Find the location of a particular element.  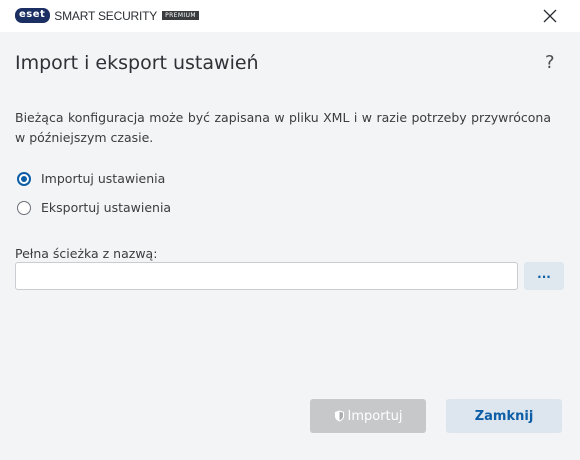

brand: eset SMART SECURITY PREMIUM is located at coordinates (107, 15).